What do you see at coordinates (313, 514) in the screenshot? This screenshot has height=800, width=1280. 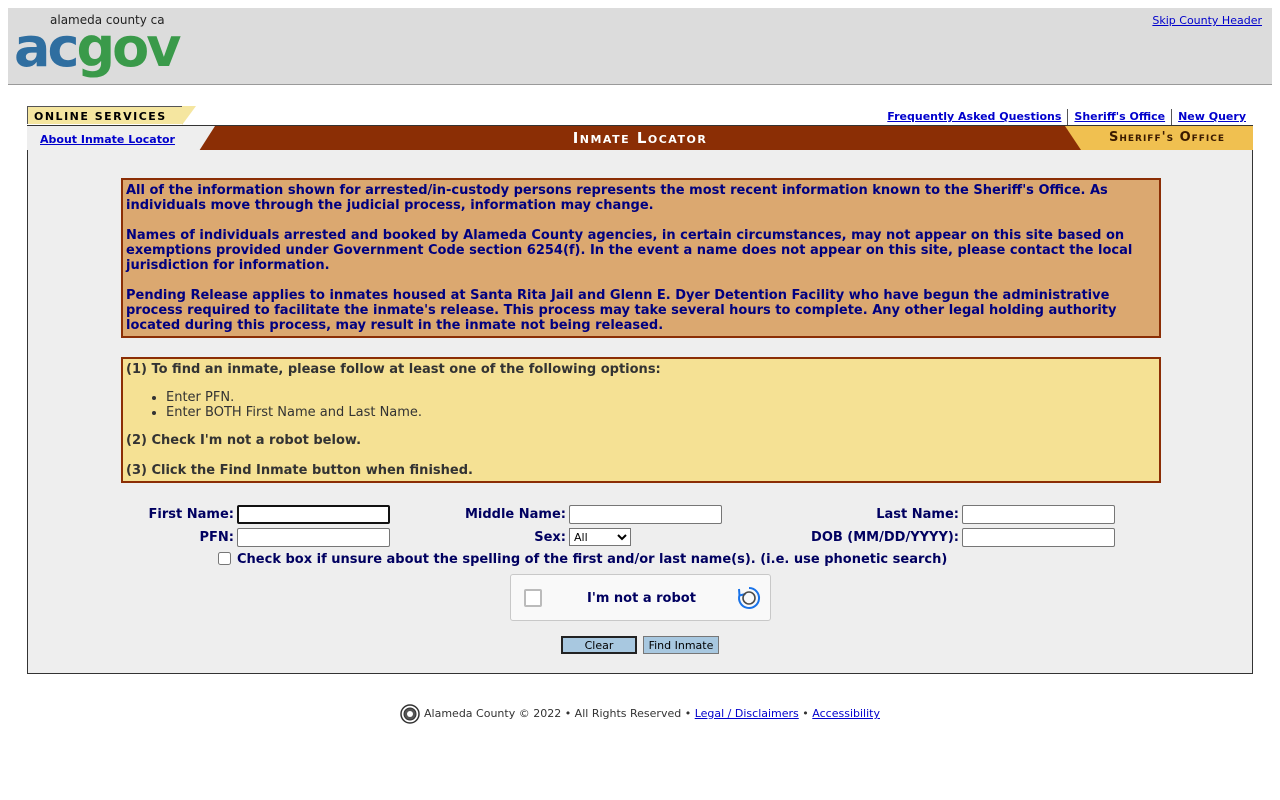 I see `first-name-input` at bounding box center [313, 514].